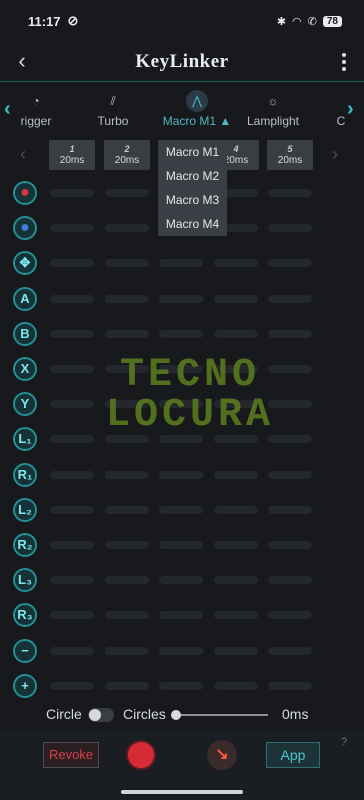 The image size is (364, 800). What do you see at coordinates (25, 369) in the screenshot?
I see `x-button-icon: X` at bounding box center [25, 369].